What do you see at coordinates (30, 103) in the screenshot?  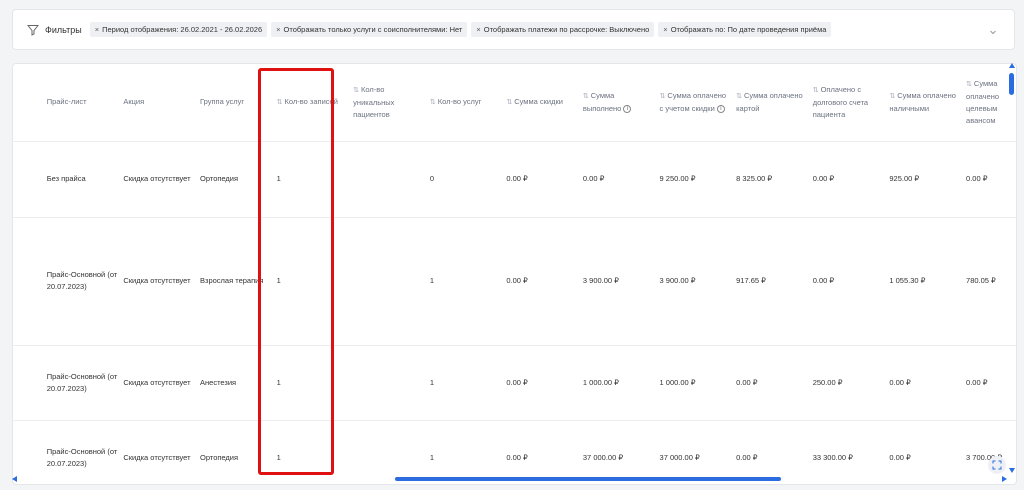 I see `header-spacer` at bounding box center [30, 103].